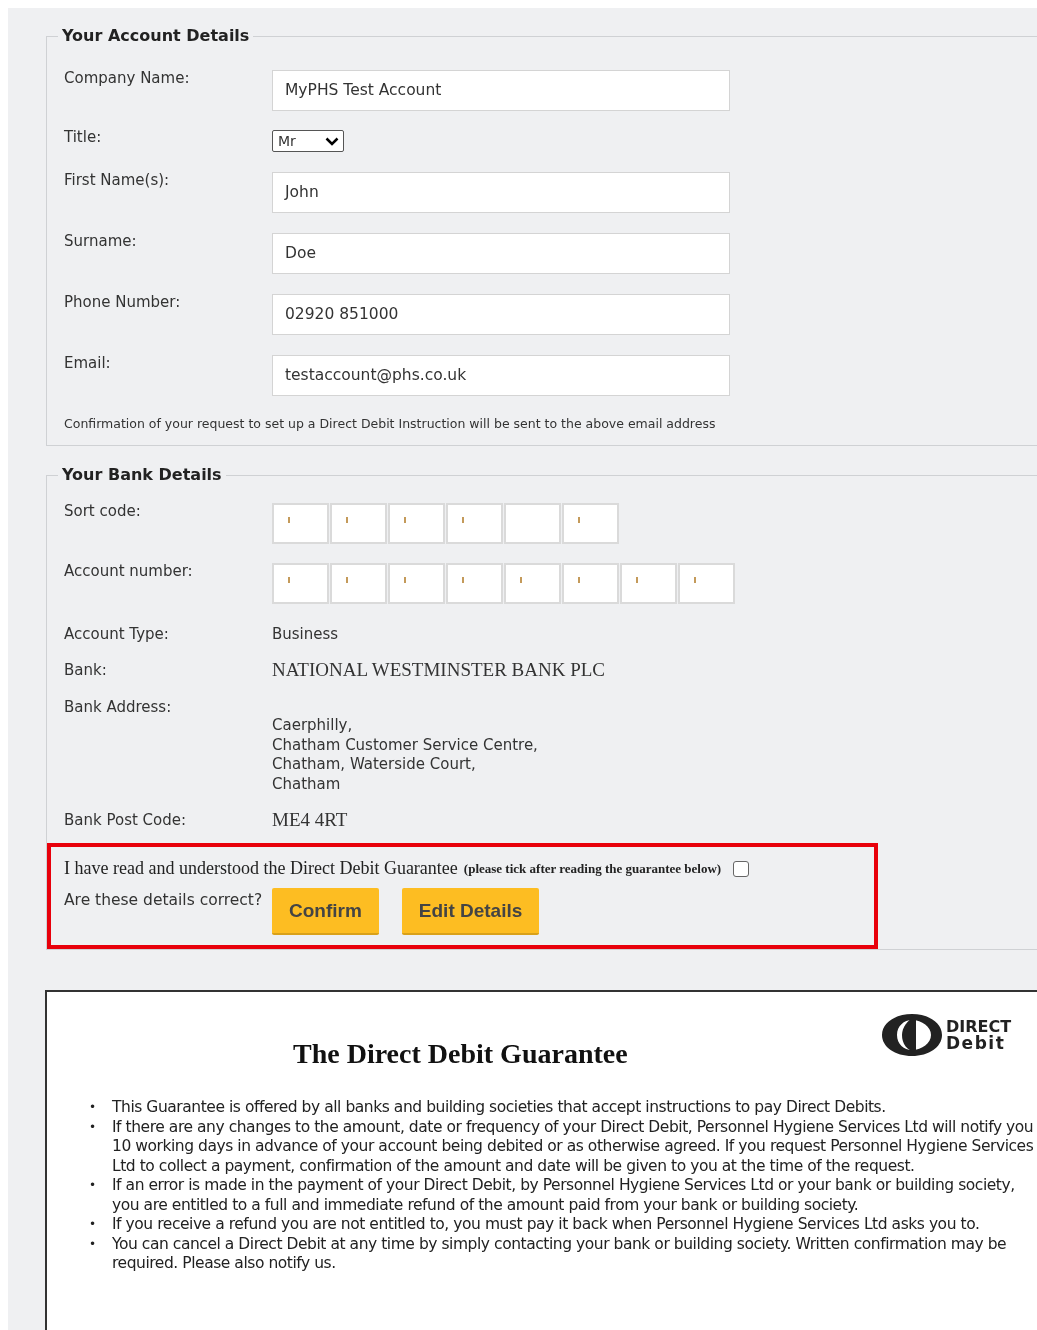 The width and height of the screenshot is (1037, 1330). I want to click on field-label: Bank Address:, so click(118, 707).